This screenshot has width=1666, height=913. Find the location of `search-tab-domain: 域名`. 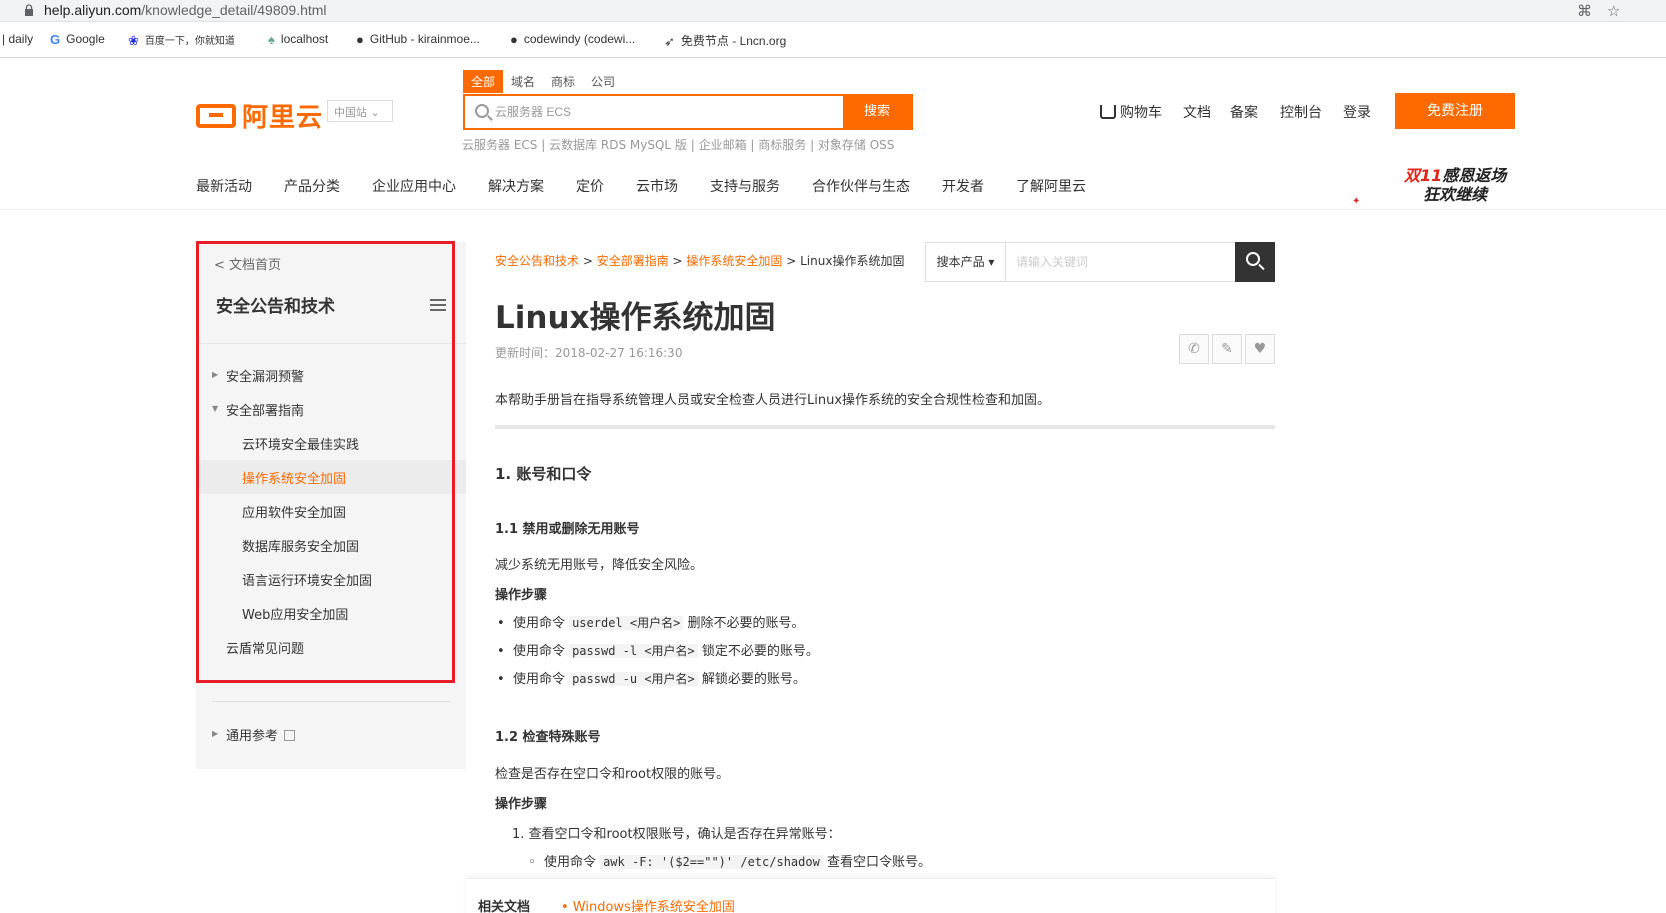

search-tab-domain: 域名 is located at coordinates (523, 81).